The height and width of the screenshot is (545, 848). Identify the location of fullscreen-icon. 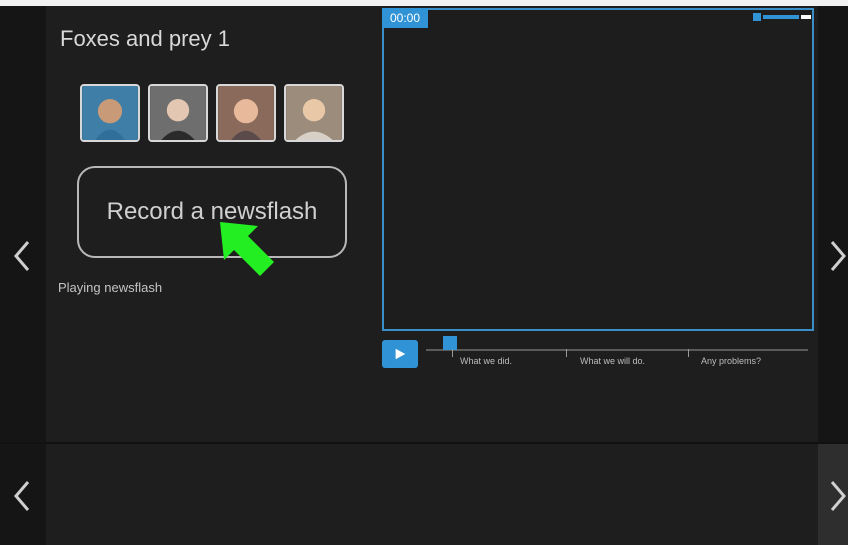
(782, 15).